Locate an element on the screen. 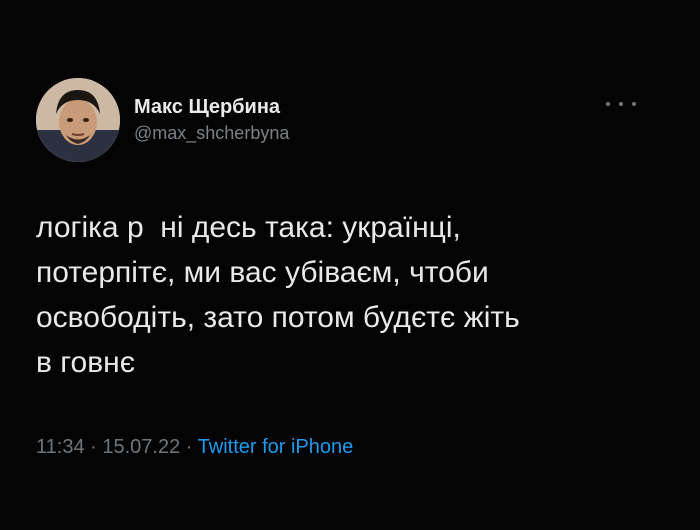 The width and height of the screenshot is (700, 530). tweet-source-link: Twitter for iPhone is located at coordinates (276, 447).